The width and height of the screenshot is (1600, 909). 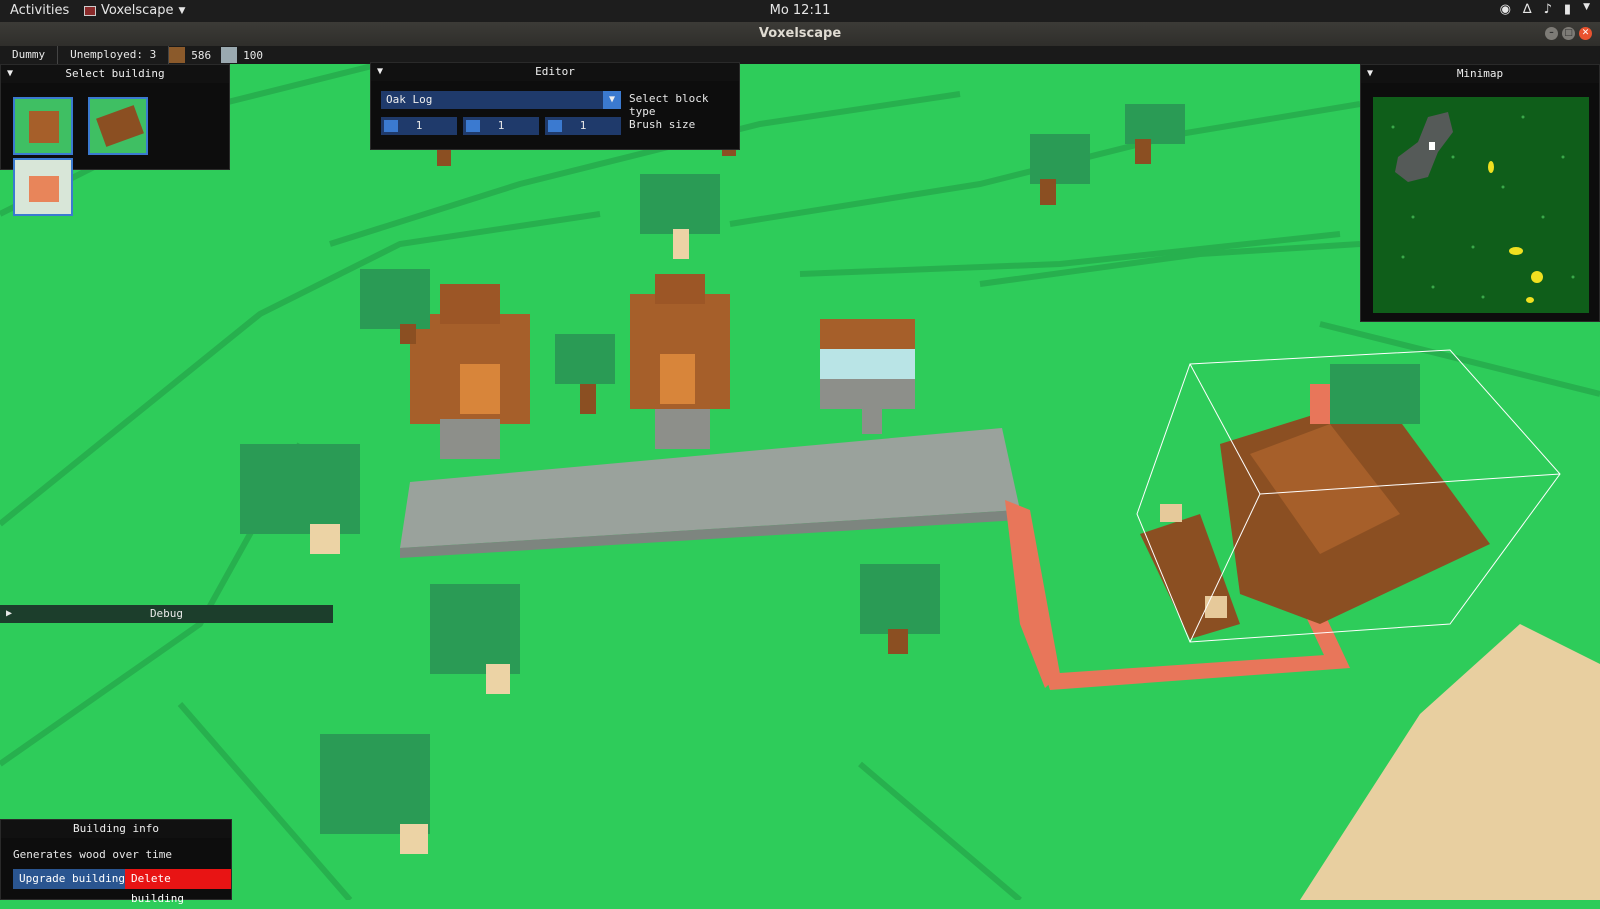 I want to click on debug-title: Debug, so click(x=166, y=613).